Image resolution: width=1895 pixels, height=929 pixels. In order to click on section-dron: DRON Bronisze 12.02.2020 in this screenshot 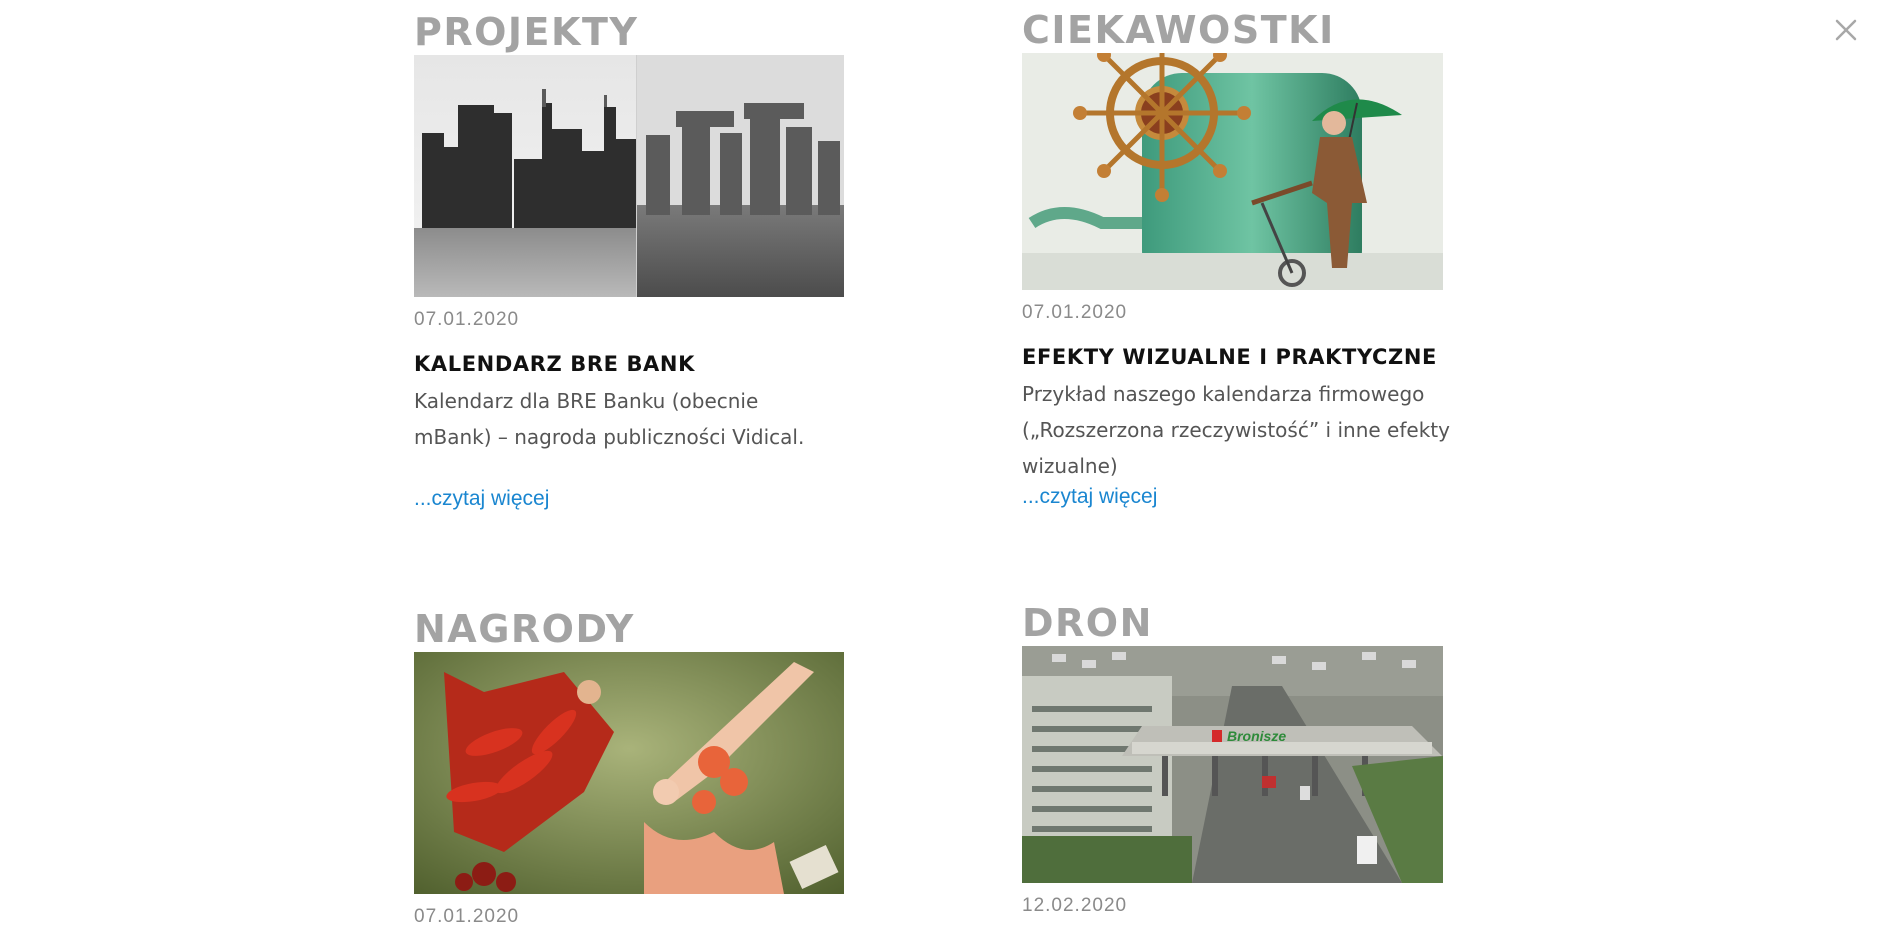, I will do `click(1242, 759)`.